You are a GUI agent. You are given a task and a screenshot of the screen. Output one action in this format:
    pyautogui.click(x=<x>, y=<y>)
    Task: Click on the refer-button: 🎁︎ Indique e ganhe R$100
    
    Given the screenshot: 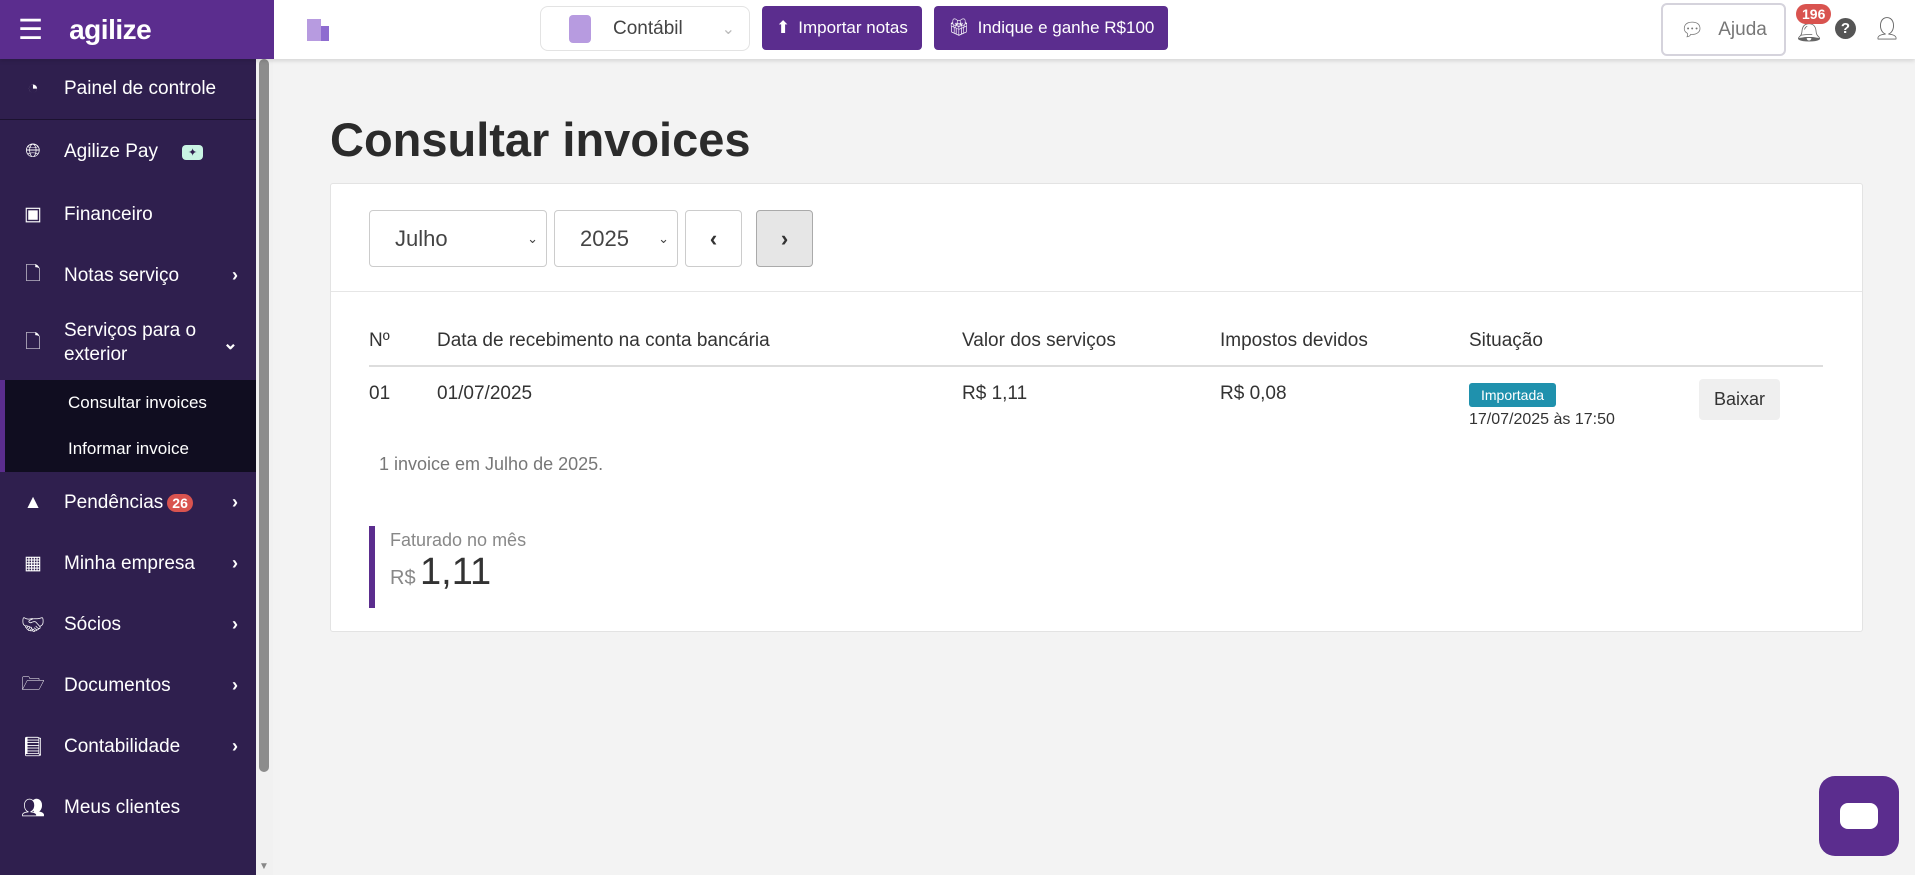 What is the action you would take?
    pyautogui.click(x=1051, y=28)
    